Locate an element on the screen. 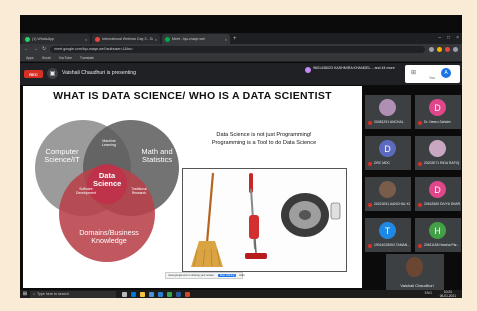  whatsapp-icon is located at coordinates (27, 39).